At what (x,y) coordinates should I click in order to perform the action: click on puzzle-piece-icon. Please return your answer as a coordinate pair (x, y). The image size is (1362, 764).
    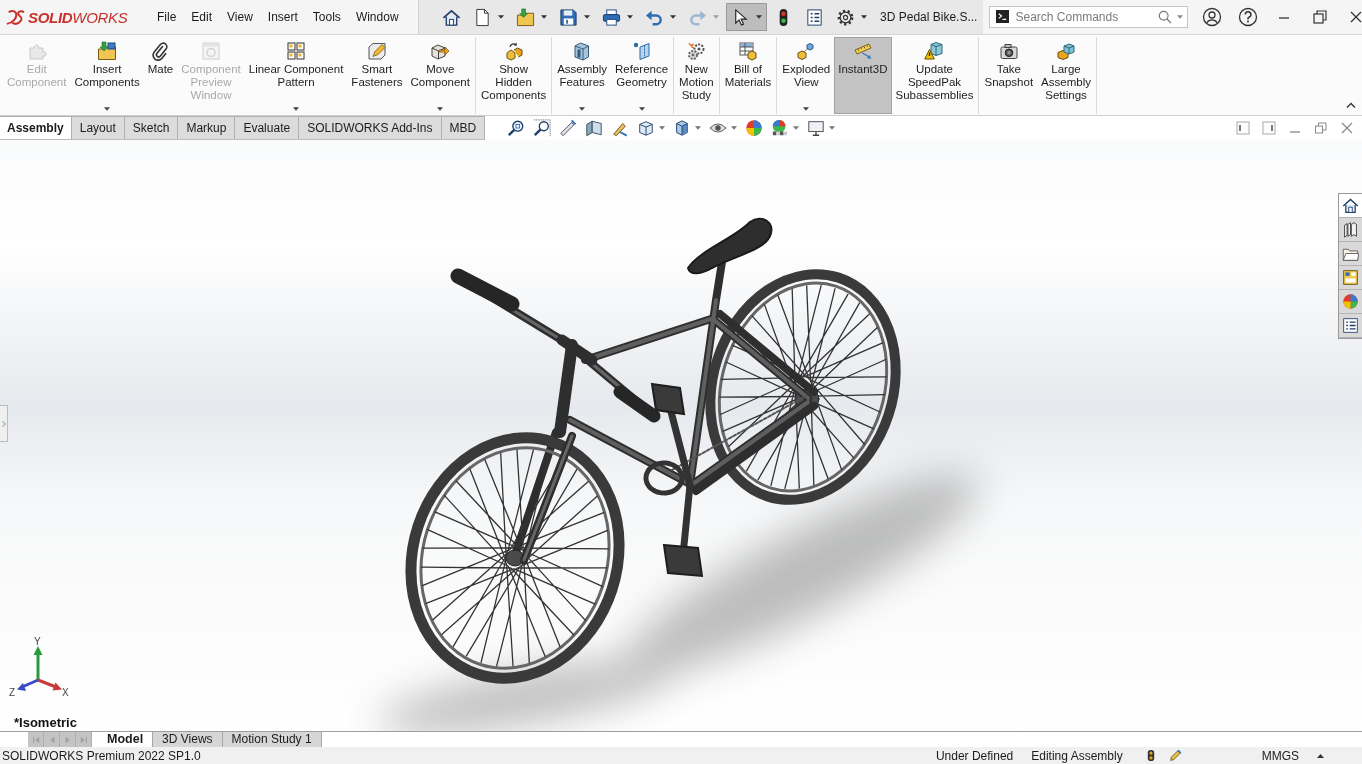
    Looking at the image, I should click on (36, 51).